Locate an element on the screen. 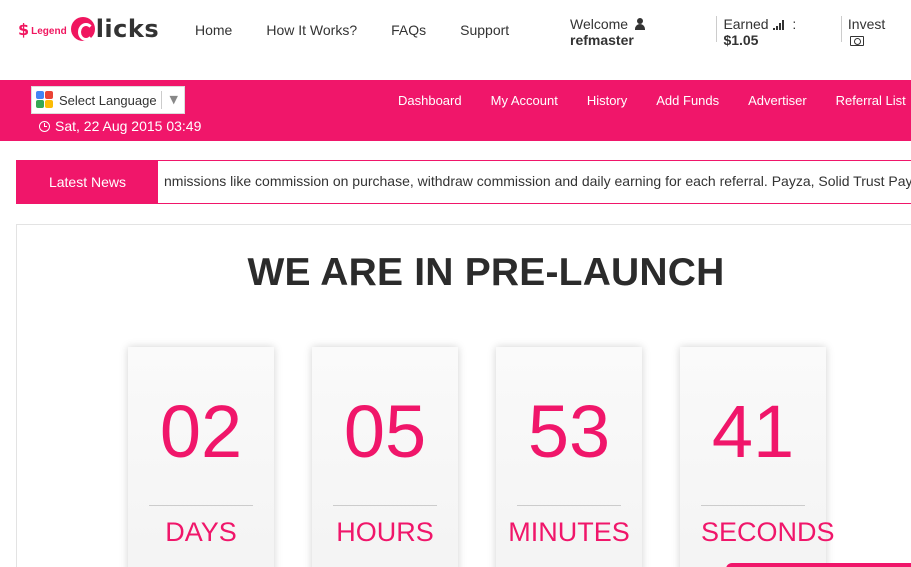  nav-history: History is located at coordinates (607, 100).